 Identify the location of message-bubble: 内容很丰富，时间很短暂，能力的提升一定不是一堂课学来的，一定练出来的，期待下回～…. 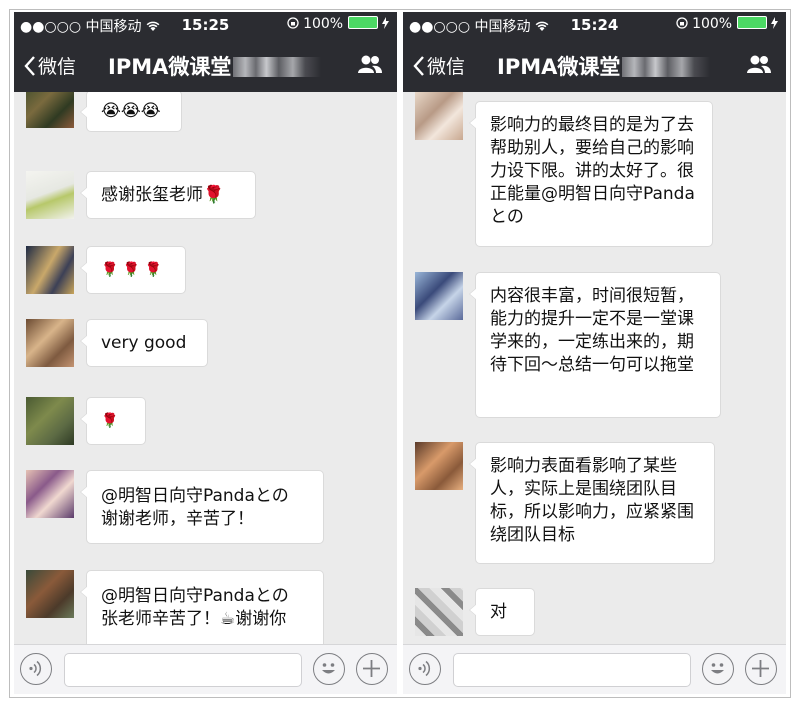
(595, 345).